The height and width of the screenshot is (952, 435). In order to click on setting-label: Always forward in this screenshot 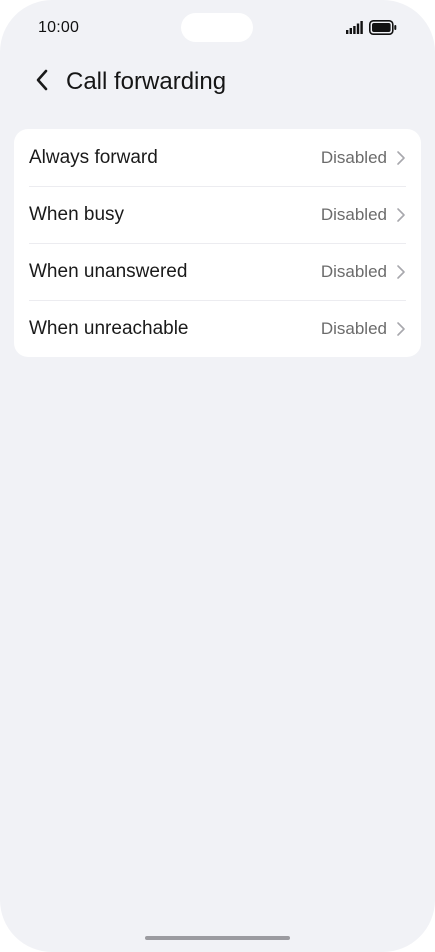, I will do `click(93, 157)`.